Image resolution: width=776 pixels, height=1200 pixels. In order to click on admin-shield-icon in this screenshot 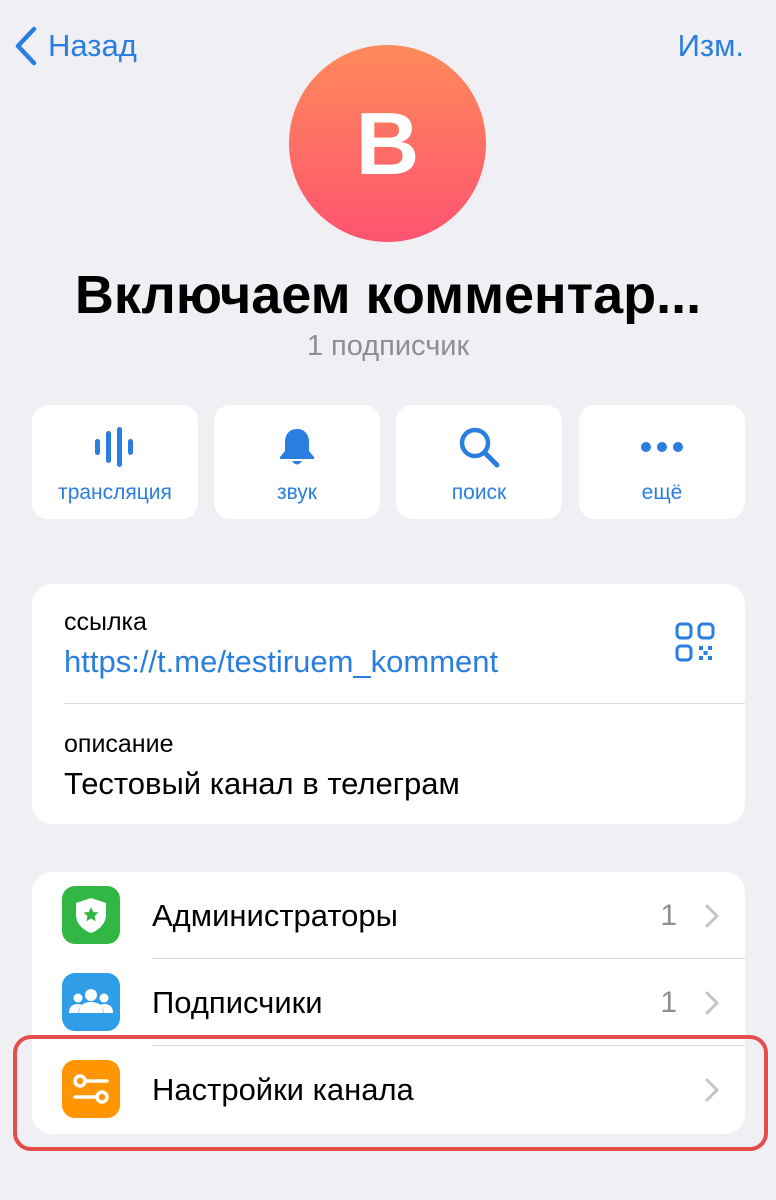, I will do `click(91, 915)`.